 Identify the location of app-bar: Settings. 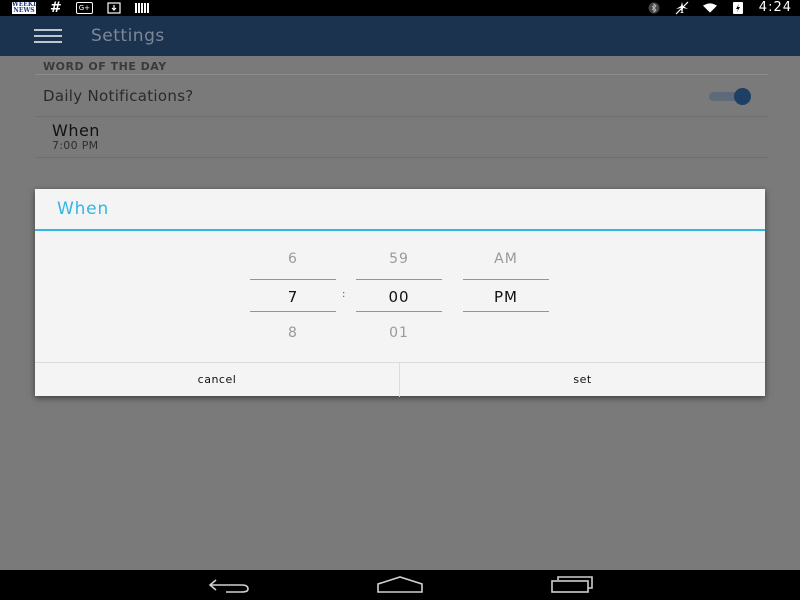
(400, 36).